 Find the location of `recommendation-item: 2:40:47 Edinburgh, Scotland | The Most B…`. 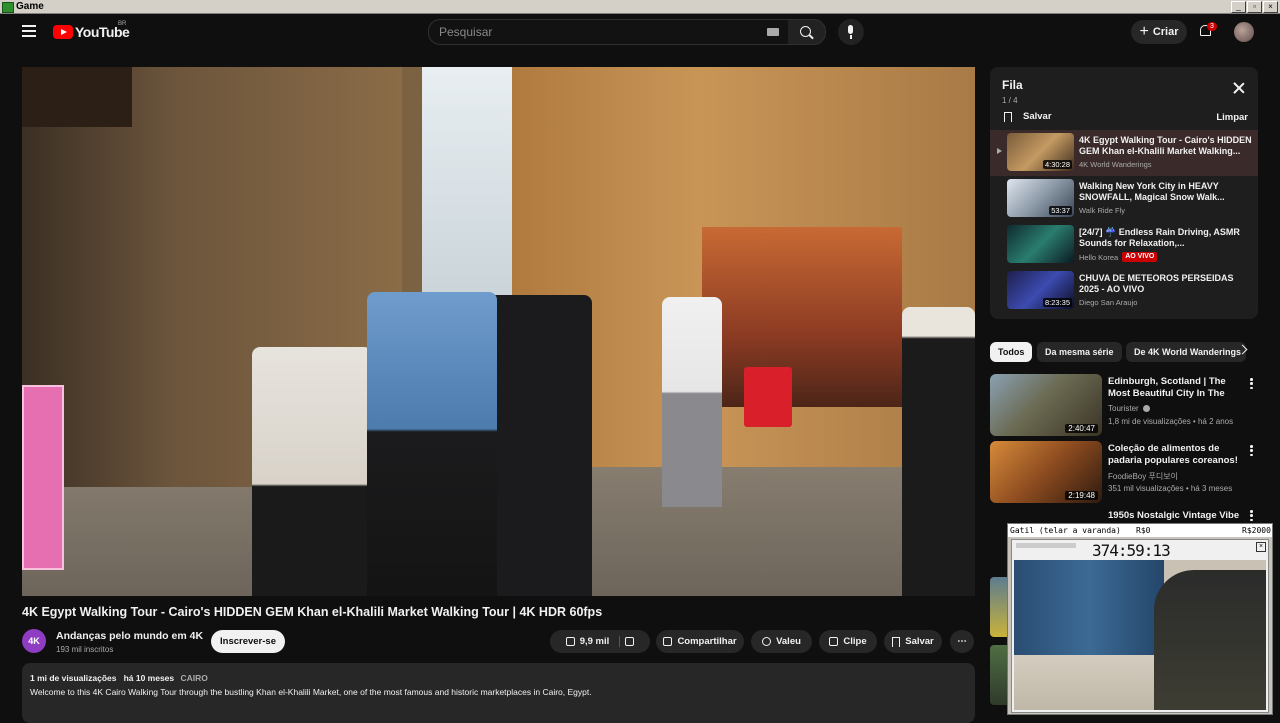

recommendation-item: 2:40:47 Edinburgh, Scotland | The Most B… is located at coordinates (1124, 407).